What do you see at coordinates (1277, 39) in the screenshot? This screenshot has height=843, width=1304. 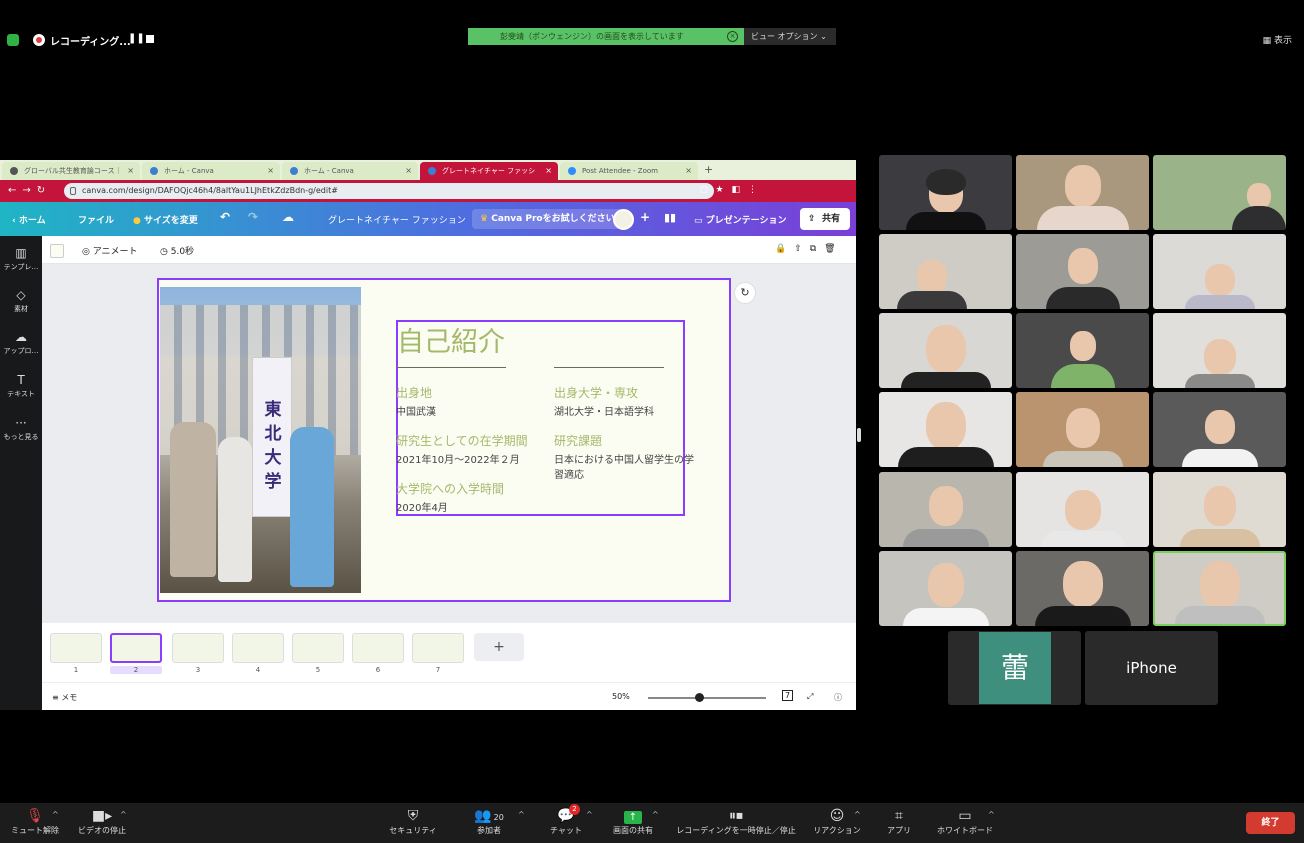 I see `display-button: ▦ 表示` at bounding box center [1277, 39].